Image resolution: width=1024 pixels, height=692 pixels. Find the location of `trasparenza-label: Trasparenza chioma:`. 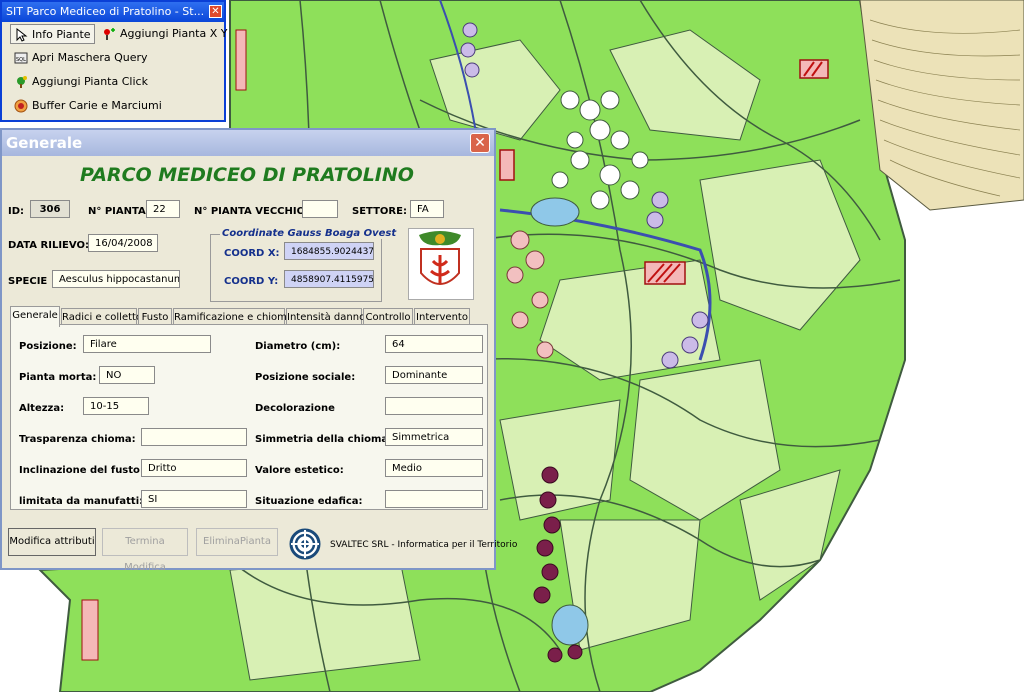

trasparenza-label: Trasparenza chioma: is located at coordinates (77, 439).